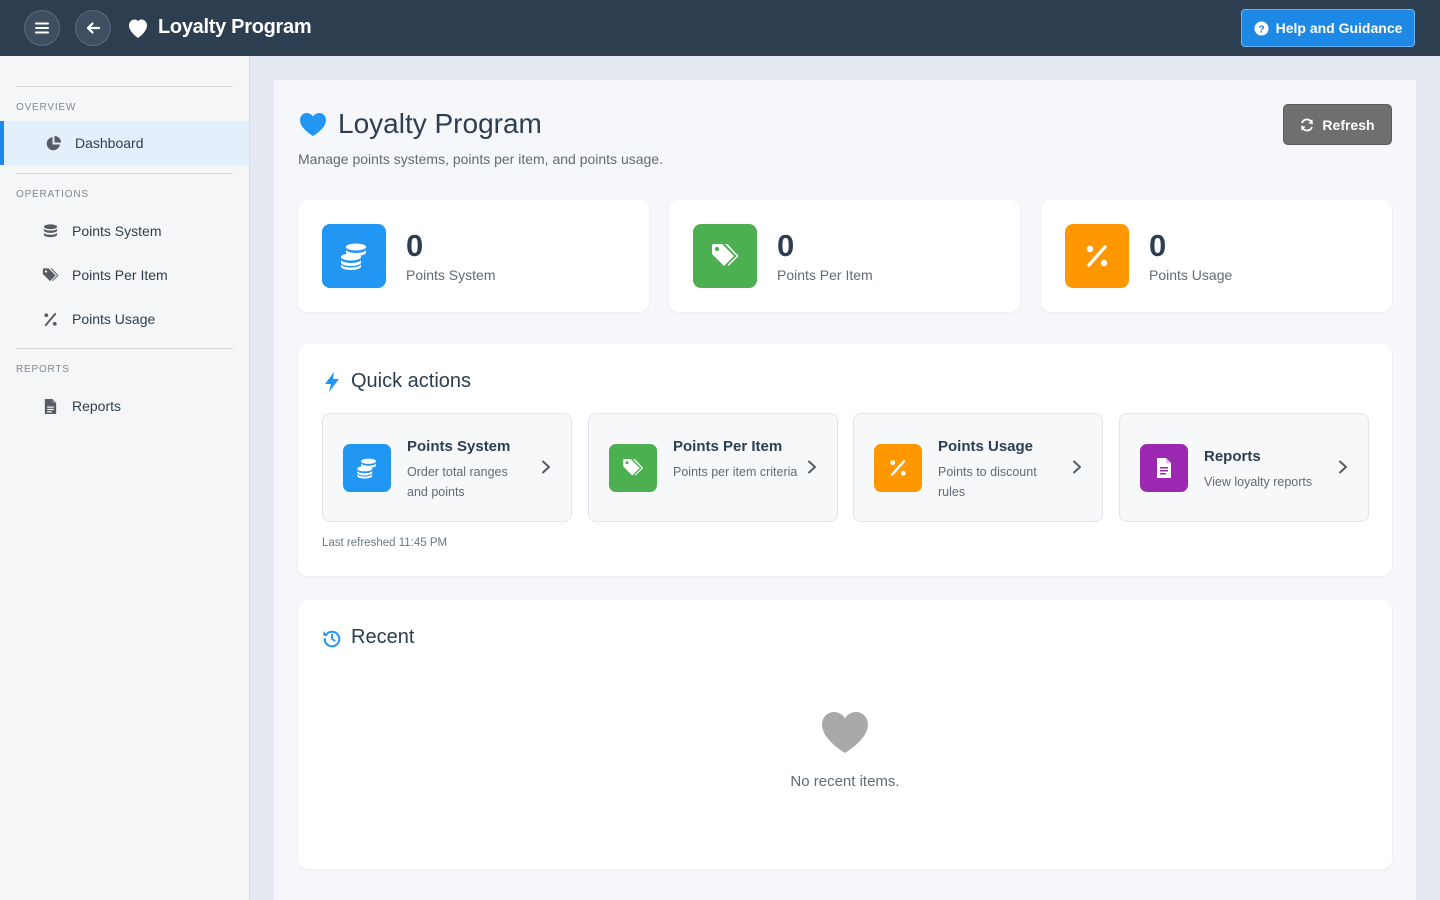 This screenshot has width=1440, height=900. Describe the element at coordinates (728, 446) in the screenshot. I see `quick-action-title: Points Per Item` at that location.